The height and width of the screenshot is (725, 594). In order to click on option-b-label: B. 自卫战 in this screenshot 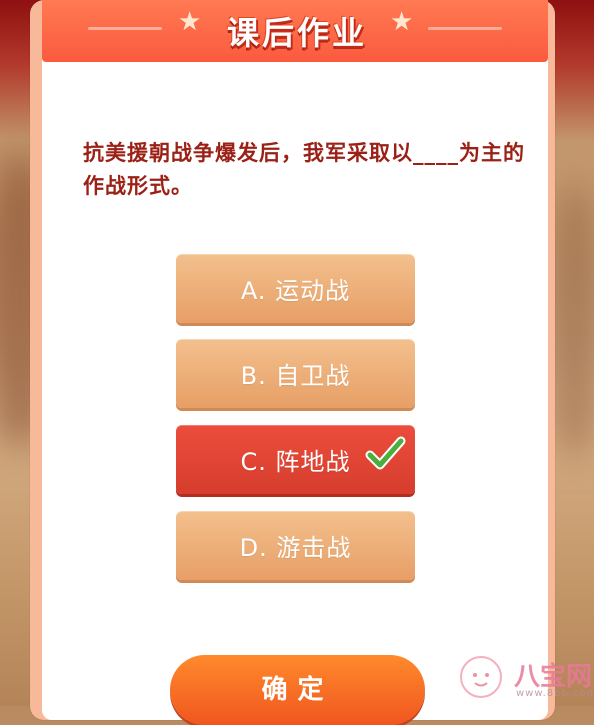, I will do `click(295, 376)`.